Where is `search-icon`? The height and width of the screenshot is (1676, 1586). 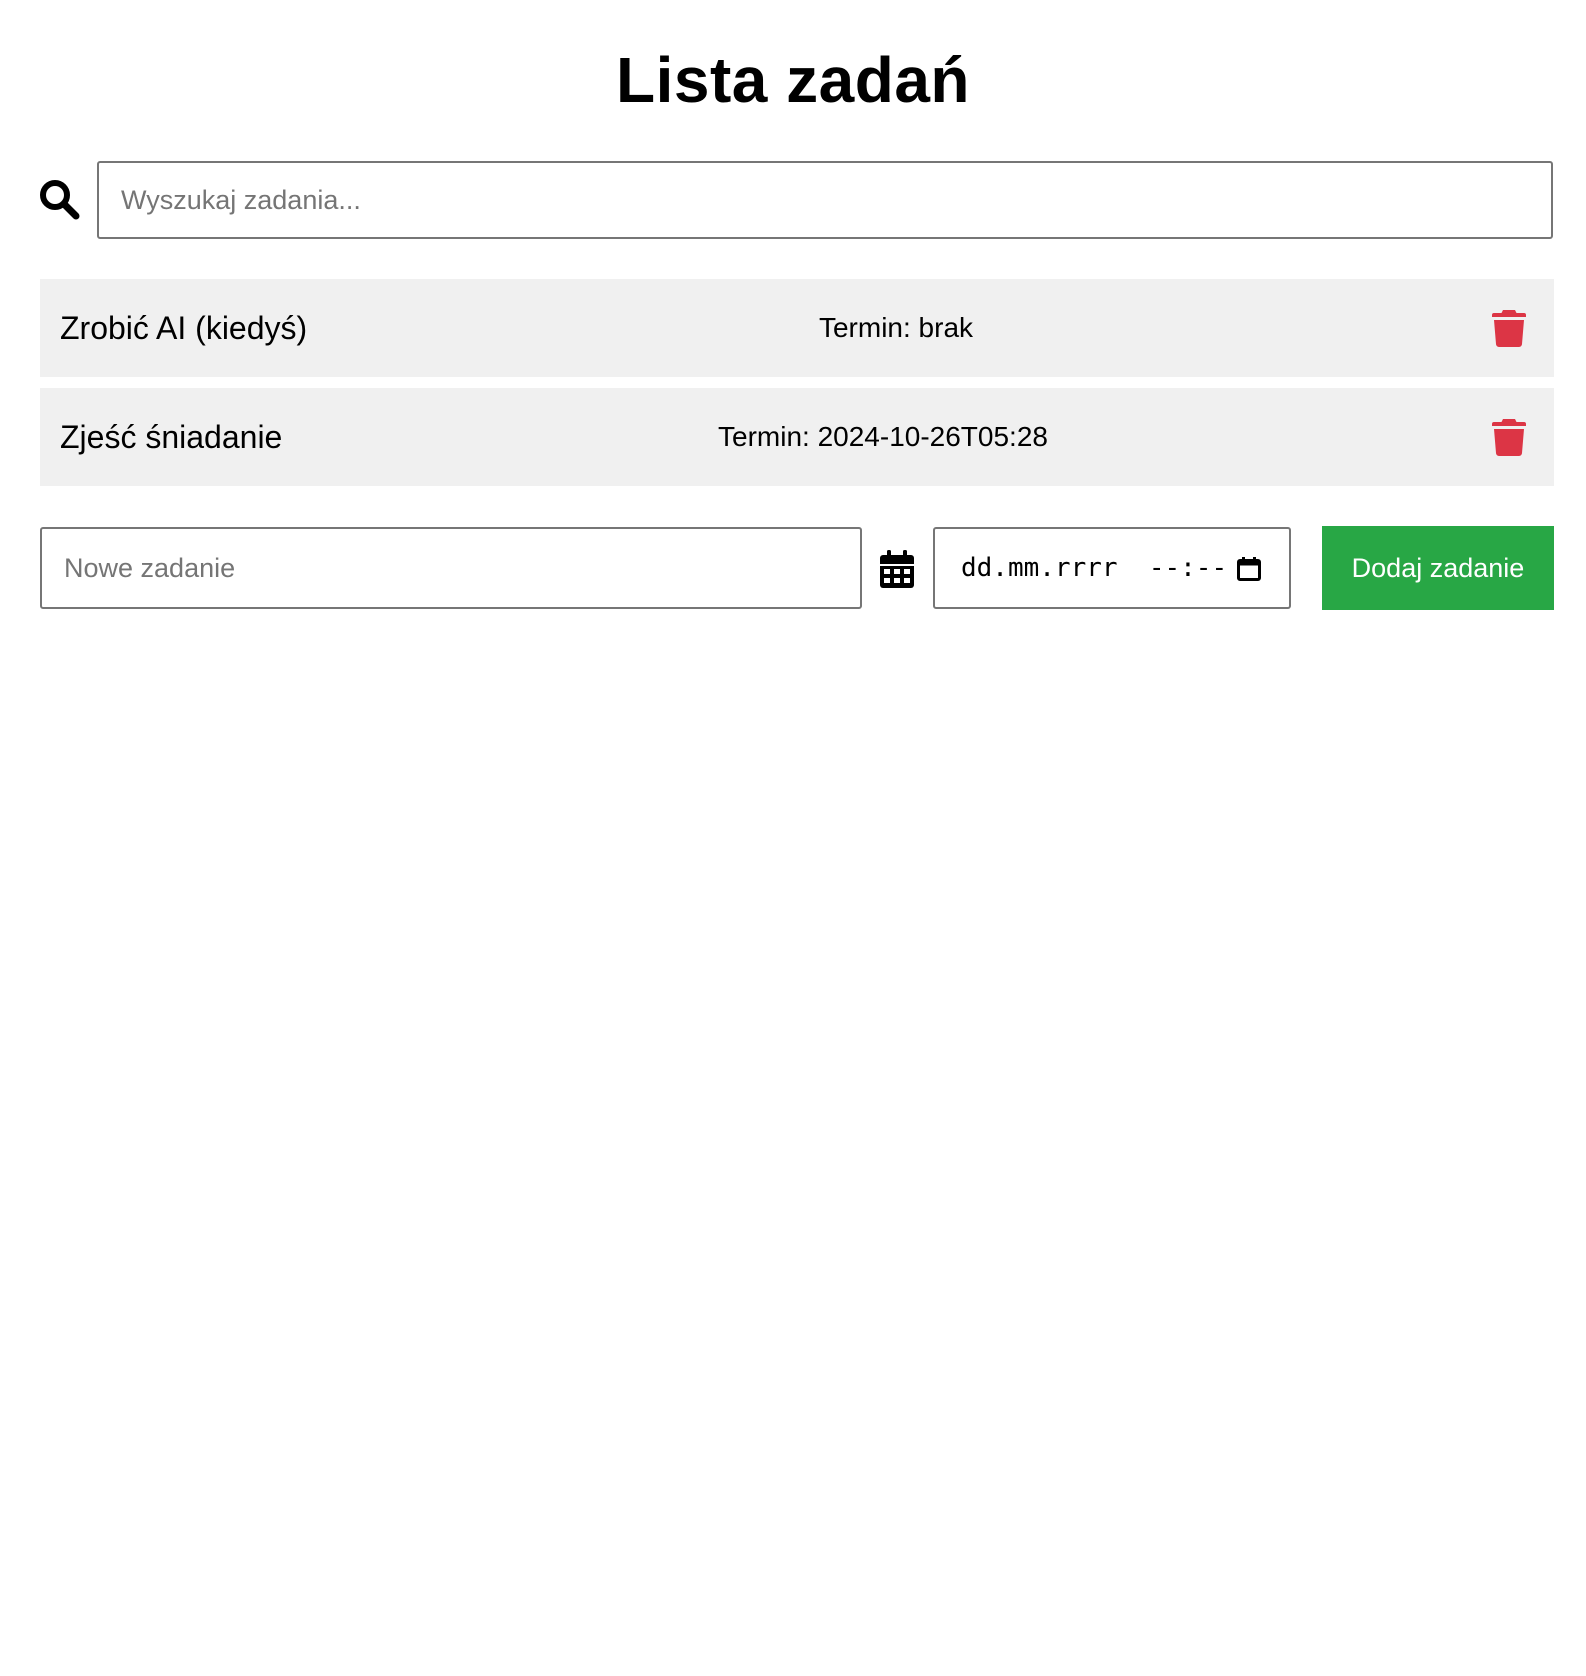
search-icon is located at coordinates (60, 200).